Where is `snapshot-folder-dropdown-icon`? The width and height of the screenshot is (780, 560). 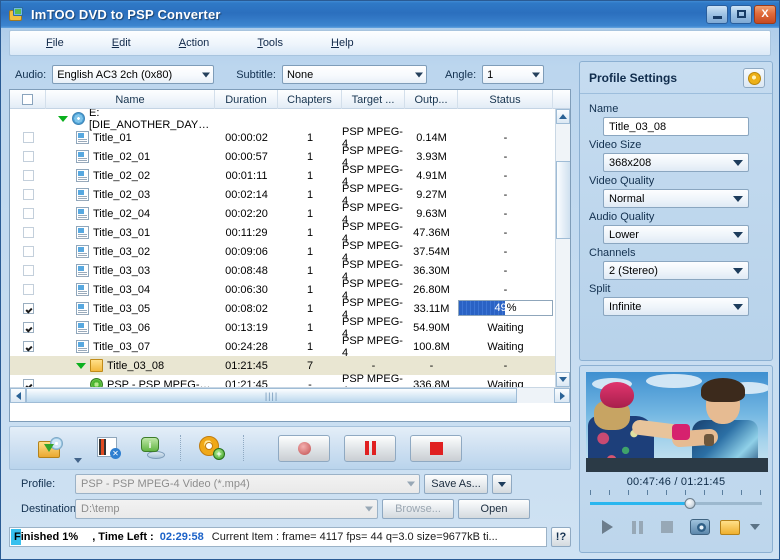 snapshot-folder-dropdown-icon is located at coordinates (755, 527).